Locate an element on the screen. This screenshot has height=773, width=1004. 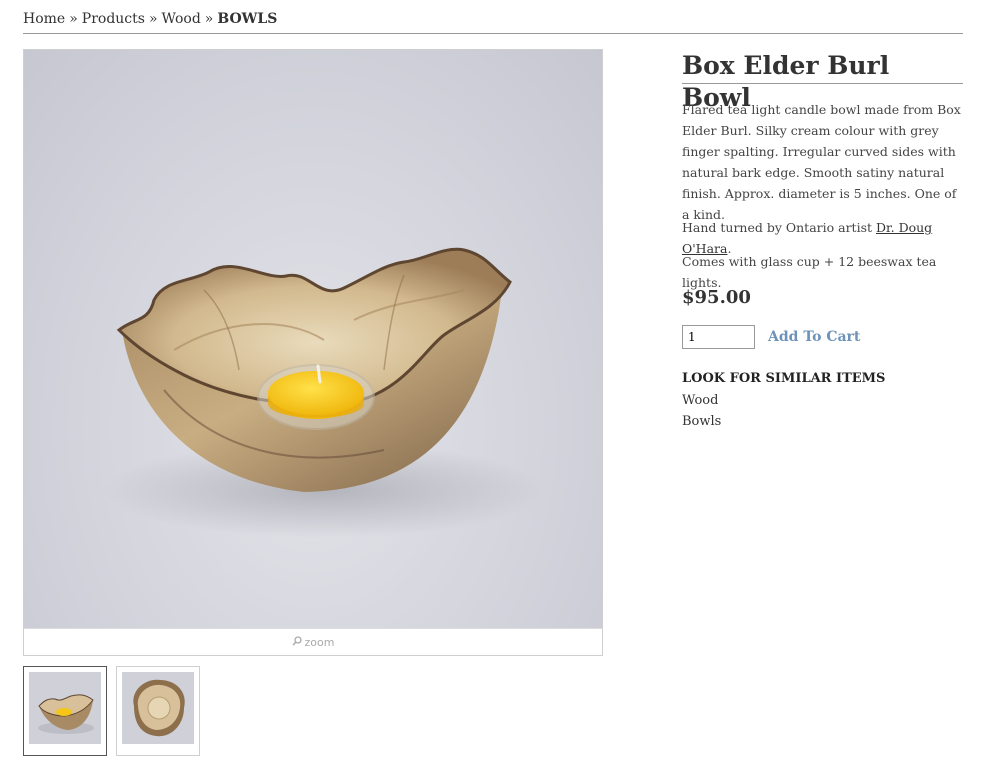
similar-link-bowls: Bowls is located at coordinates (701, 422).